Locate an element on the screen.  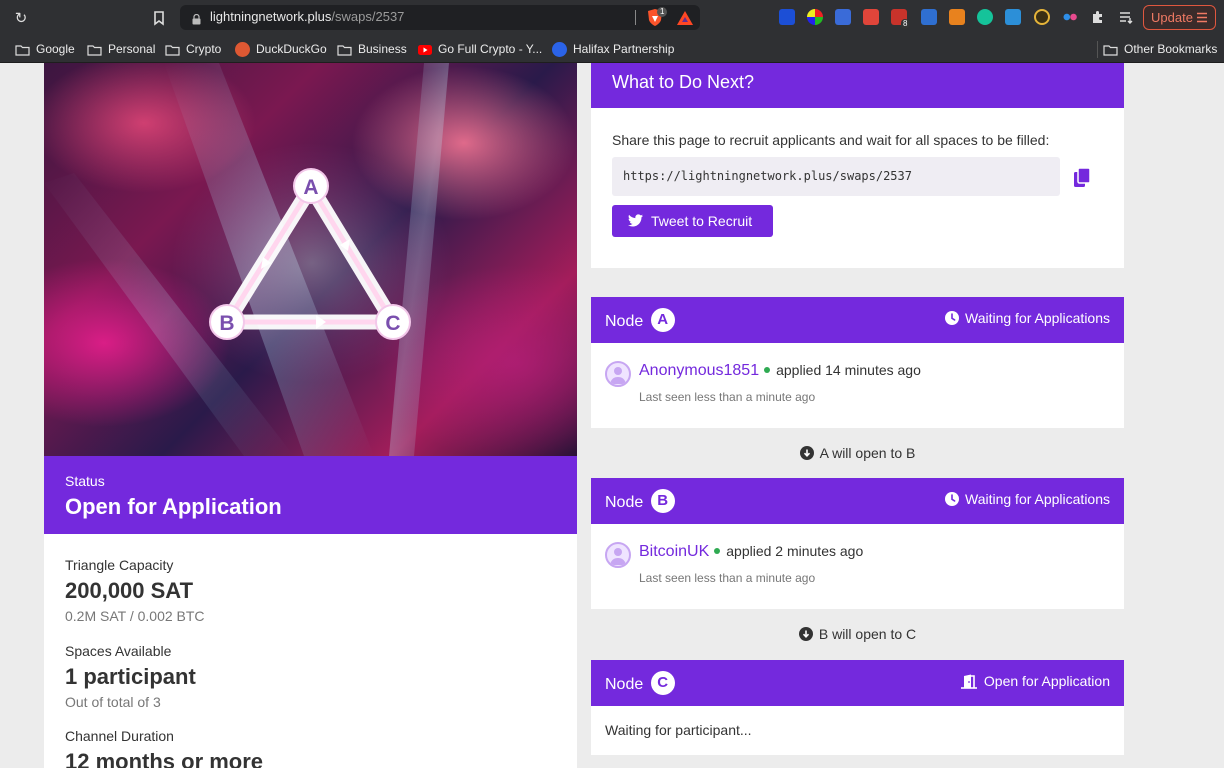
tweet-to-recruit-button: Tweet to Recruit is located at coordinates (692, 221).